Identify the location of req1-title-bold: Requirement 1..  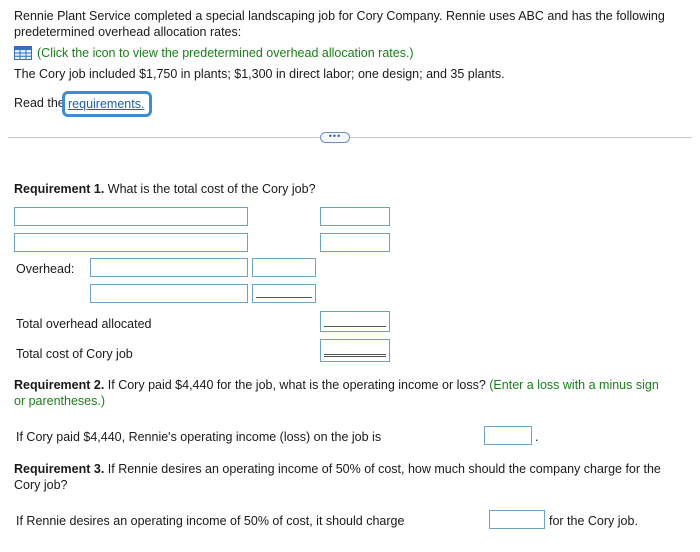
(59, 189).